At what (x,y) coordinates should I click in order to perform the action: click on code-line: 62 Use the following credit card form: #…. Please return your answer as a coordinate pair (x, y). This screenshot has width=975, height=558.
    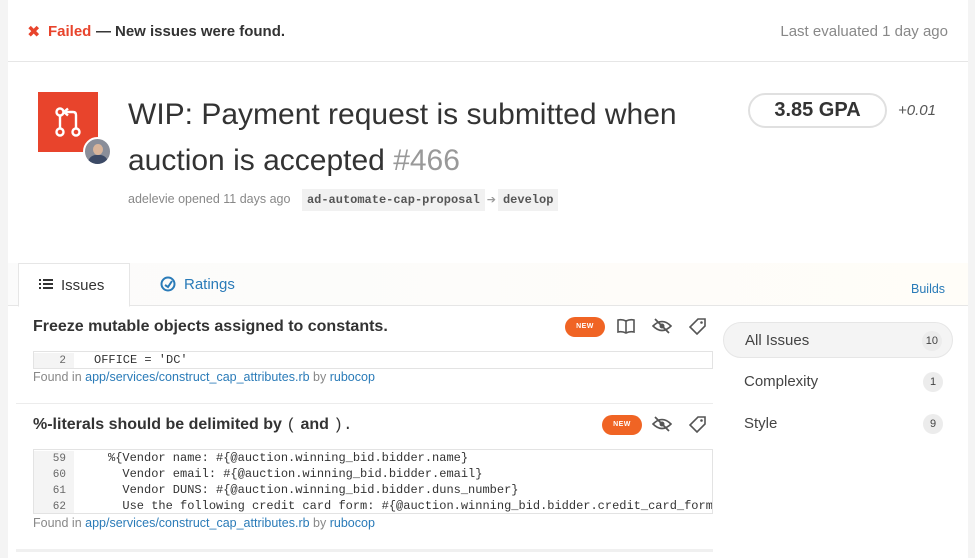
    Looking at the image, I should click on (373, 505).